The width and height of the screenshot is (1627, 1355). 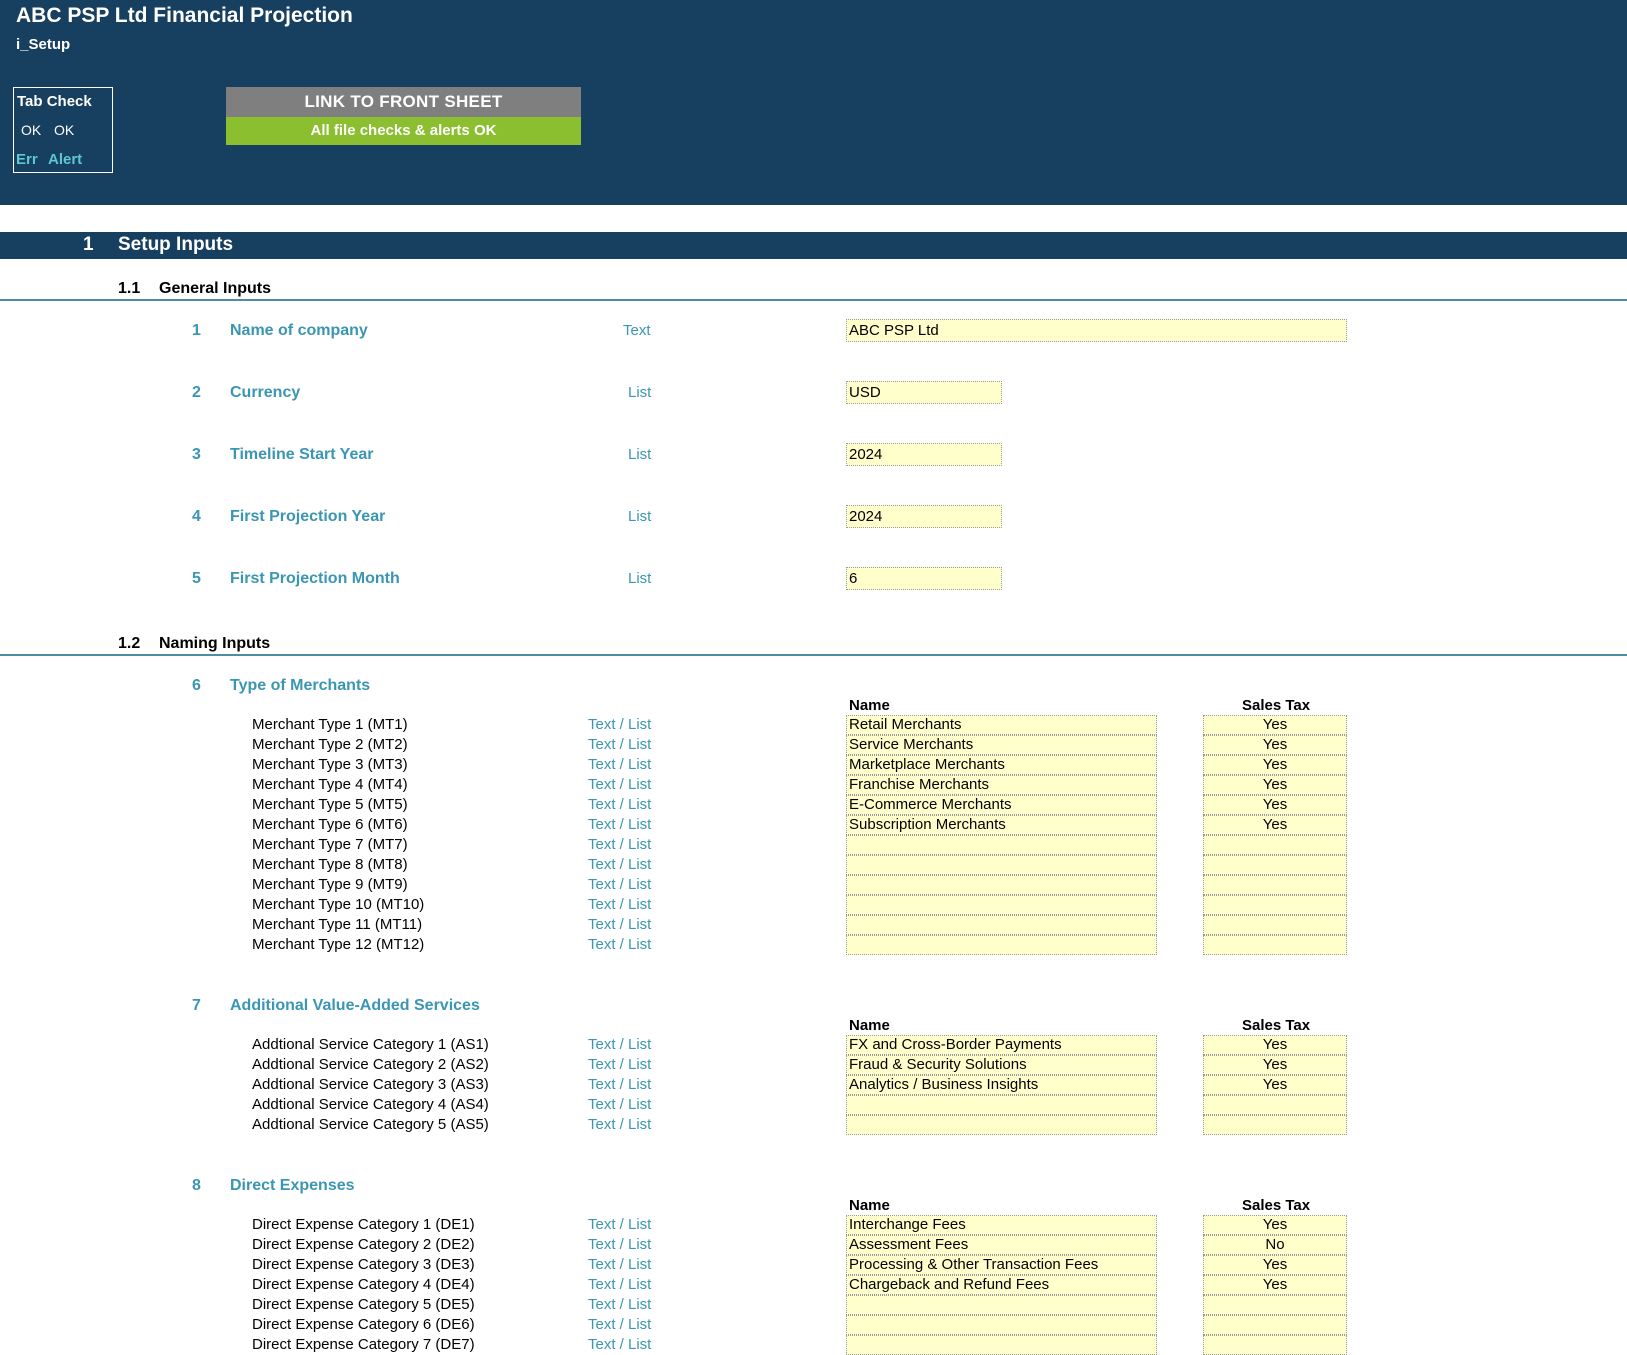 What do you see at coordinates (176, 244) in the screenshot?
I see `section-title: Setup Inputs` at bounding box center [176, 244].